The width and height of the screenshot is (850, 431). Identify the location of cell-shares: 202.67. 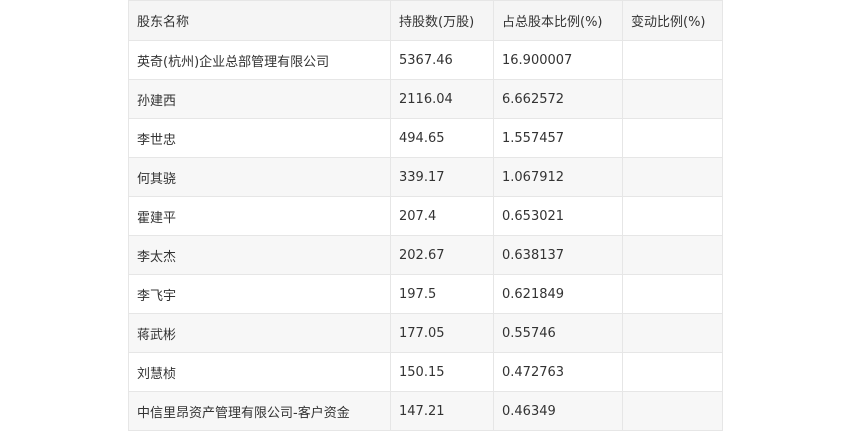
(442, 255).